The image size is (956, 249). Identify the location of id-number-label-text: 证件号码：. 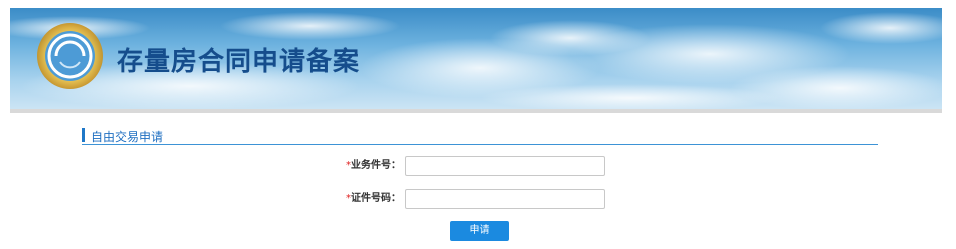
(376, 198).